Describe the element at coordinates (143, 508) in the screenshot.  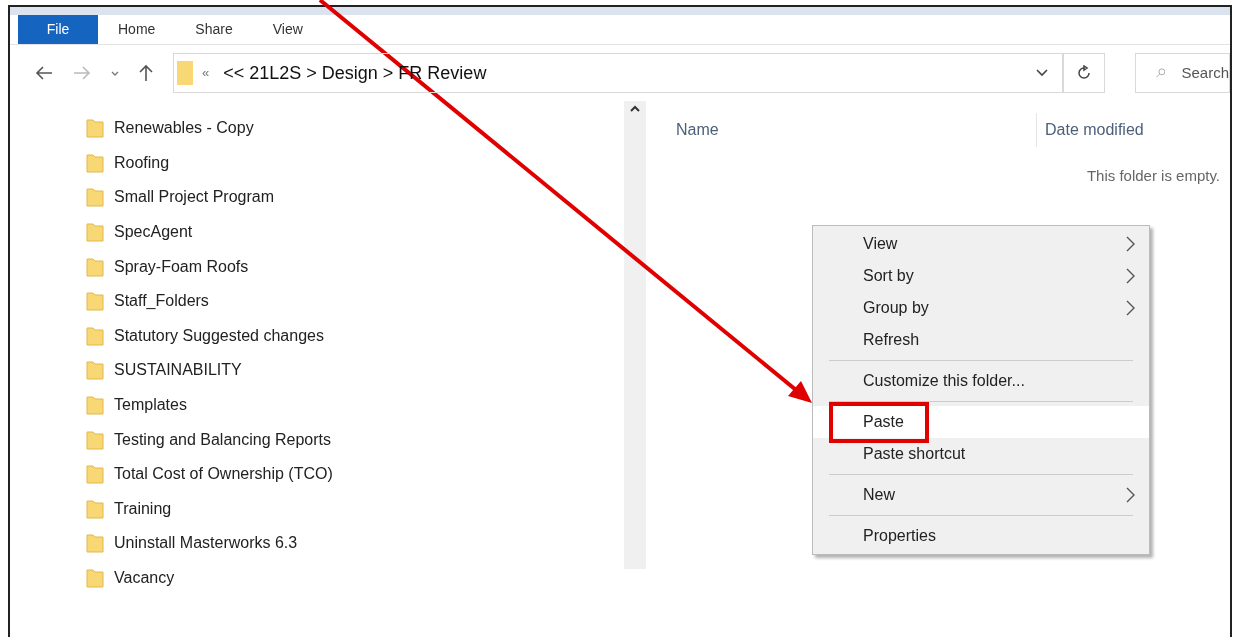
I see `folder-item: Training` at that location.